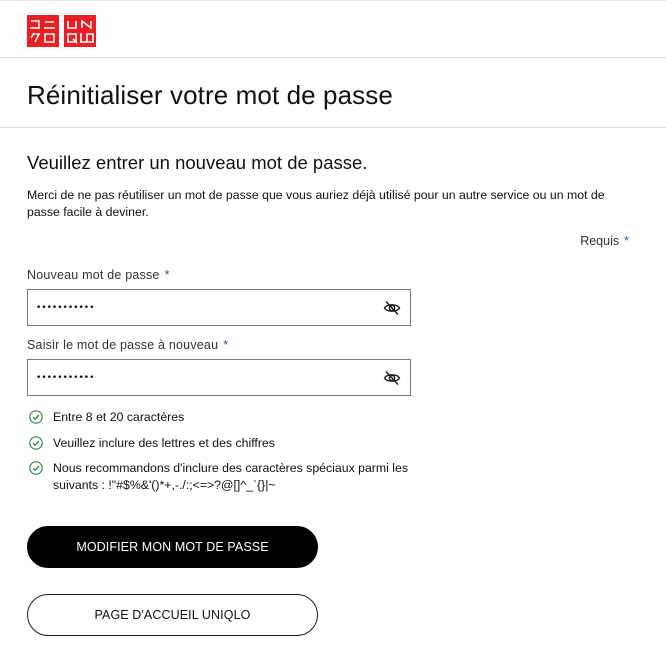 The height and width of the screenshot is (672, 666). What do you see at coordinates (61, 31) in the screenshot?
I see `uniqlo-logo` at bounding box center [61, 31].